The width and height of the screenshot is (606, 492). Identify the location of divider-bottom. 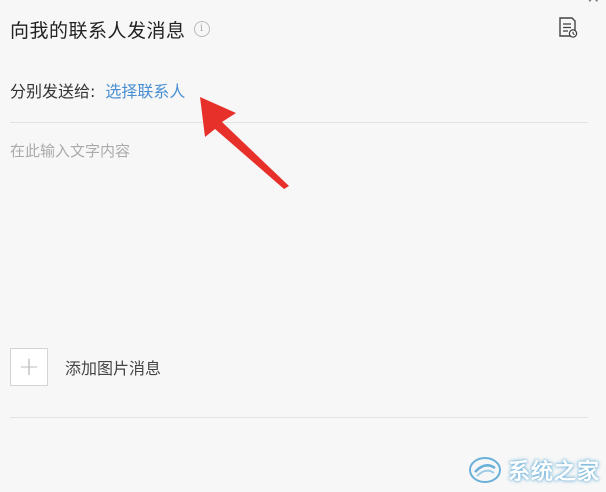
(299, 417).